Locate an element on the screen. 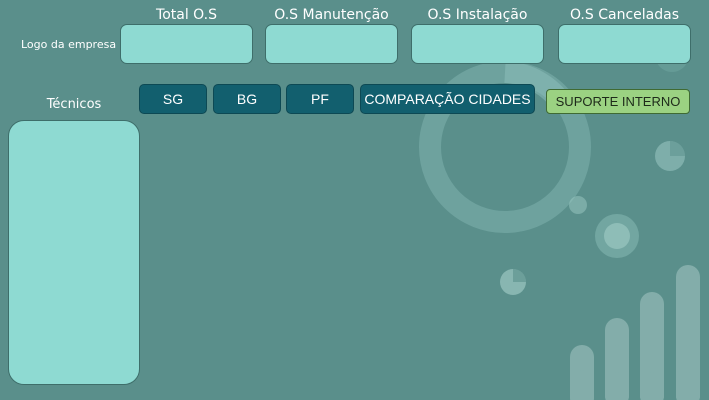 The image size is (709, 400). filter-button-pf: PF is located at coordinates (320, 99).